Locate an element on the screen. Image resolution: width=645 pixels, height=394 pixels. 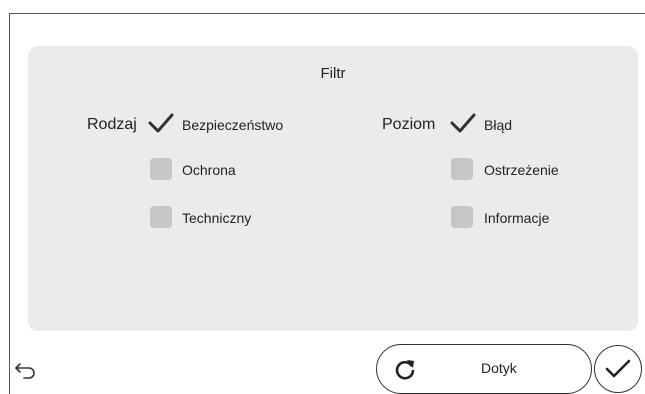
back-arrow-icon is located at coordinates (25, 371).